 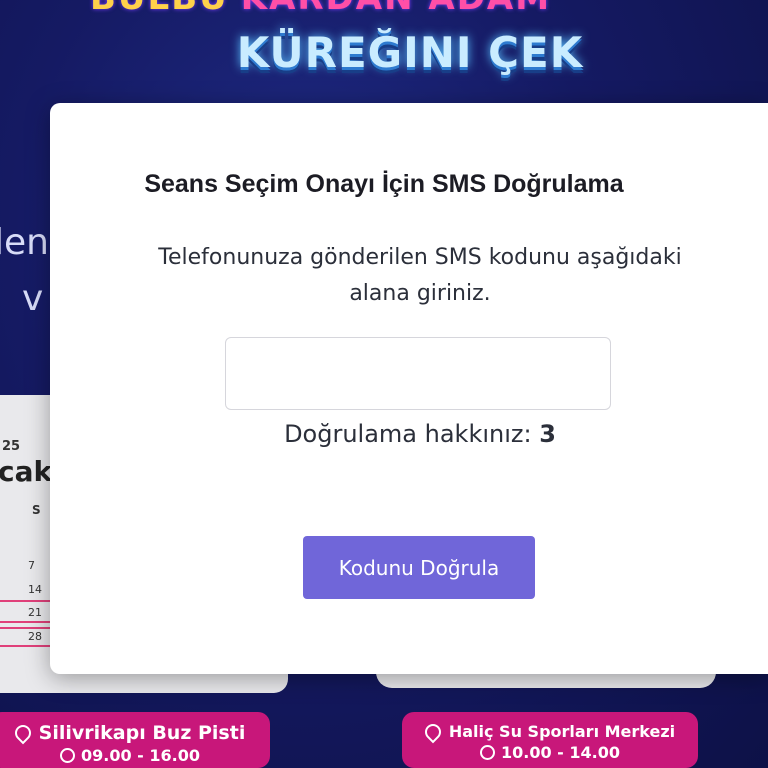 I want to click on attempts-label: Doğrulama hakkınız:, so click(x=408, y=434).